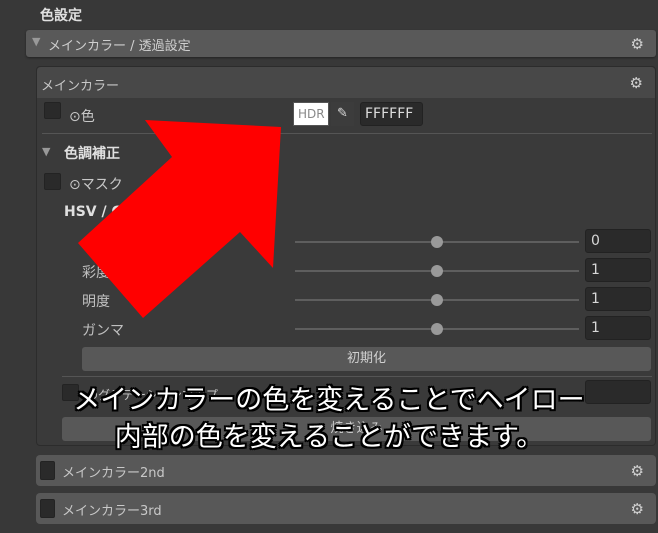  I want to click on caption-line-1: メインカラーの色を変えることでヘイロー, so click(329, 400).